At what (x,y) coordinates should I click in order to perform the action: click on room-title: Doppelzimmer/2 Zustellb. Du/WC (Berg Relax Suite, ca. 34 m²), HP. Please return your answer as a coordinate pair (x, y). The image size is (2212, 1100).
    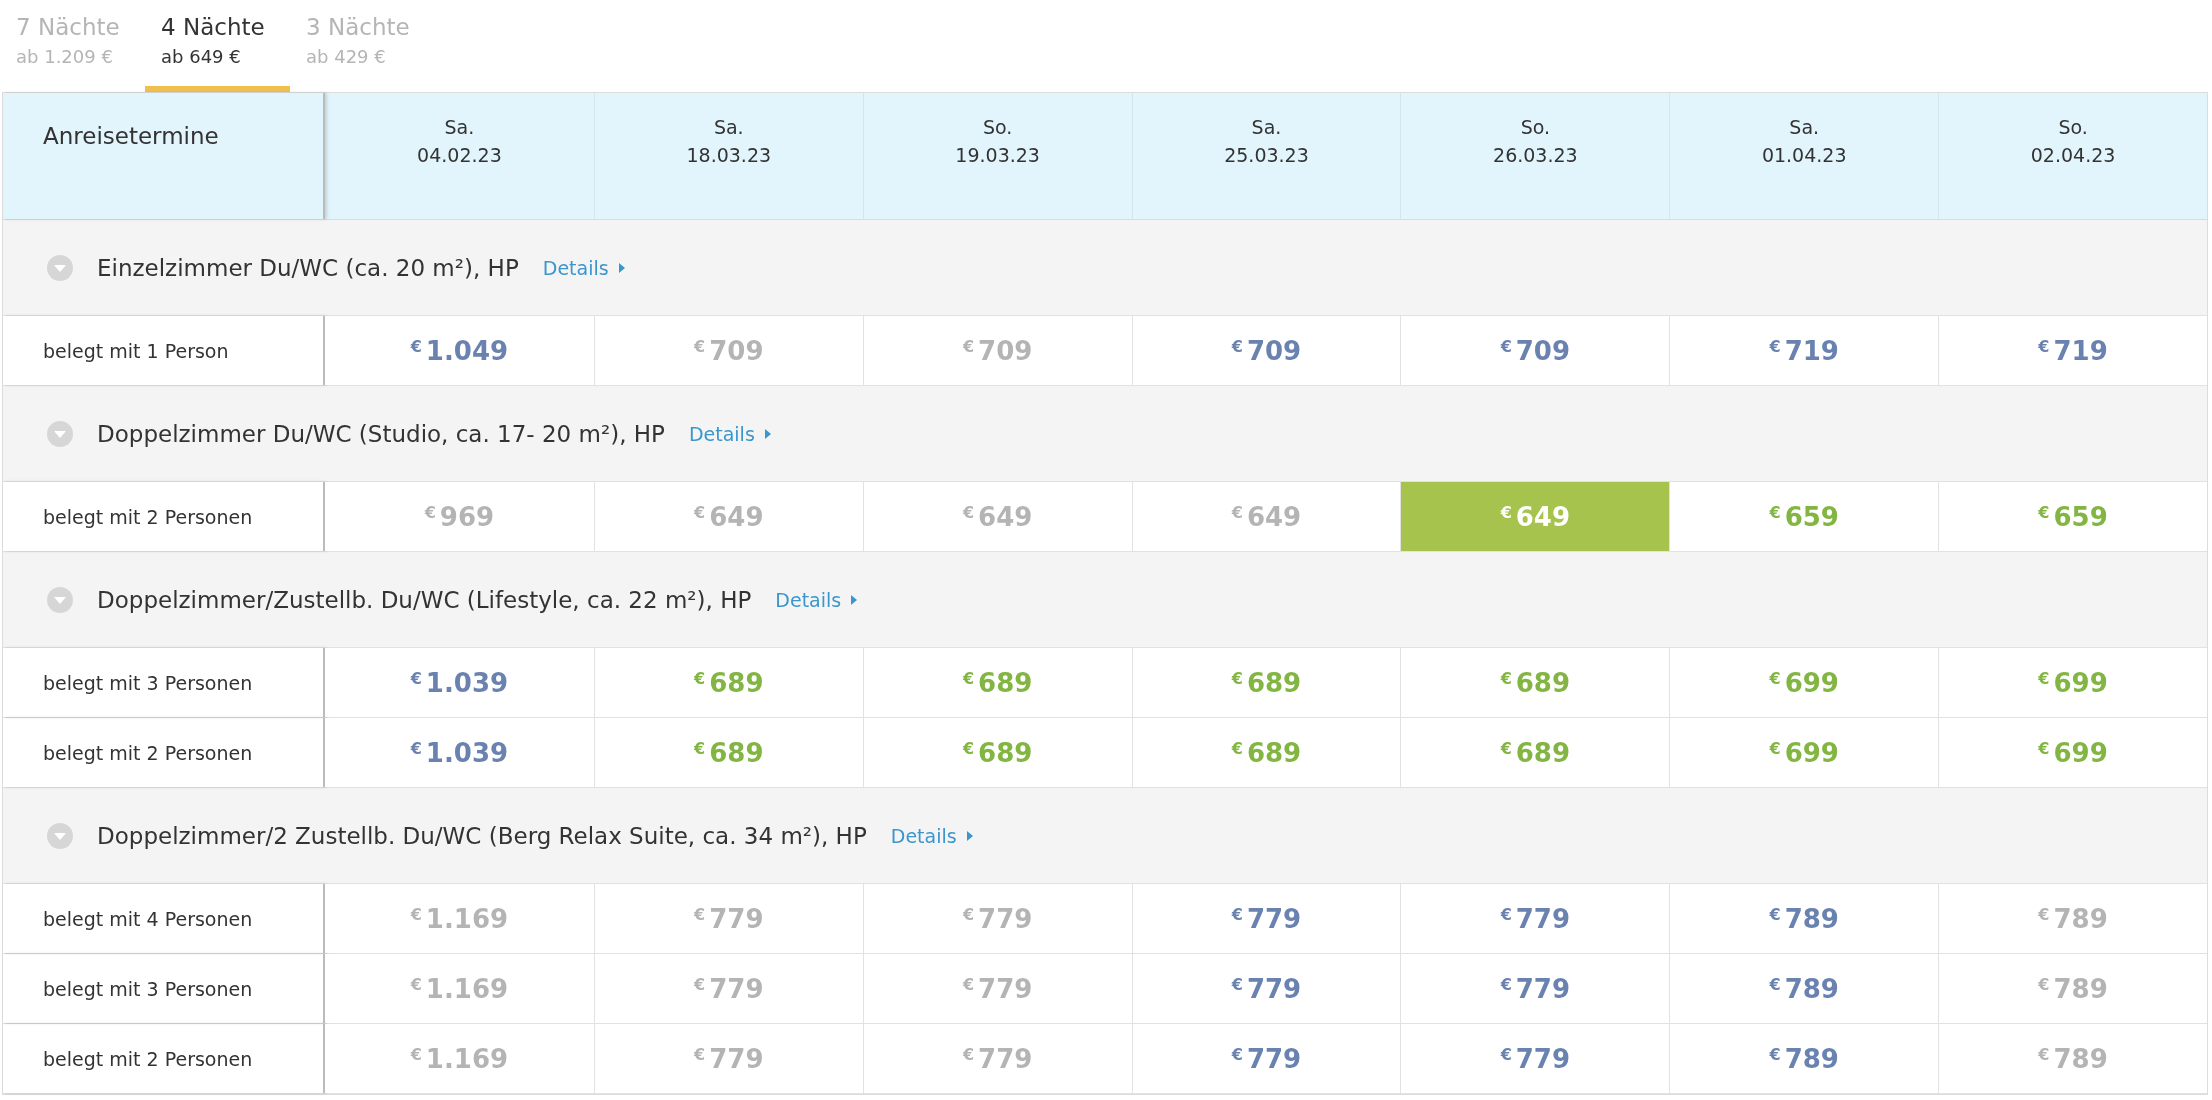
    Looking at the image, I should click on (482, 835).